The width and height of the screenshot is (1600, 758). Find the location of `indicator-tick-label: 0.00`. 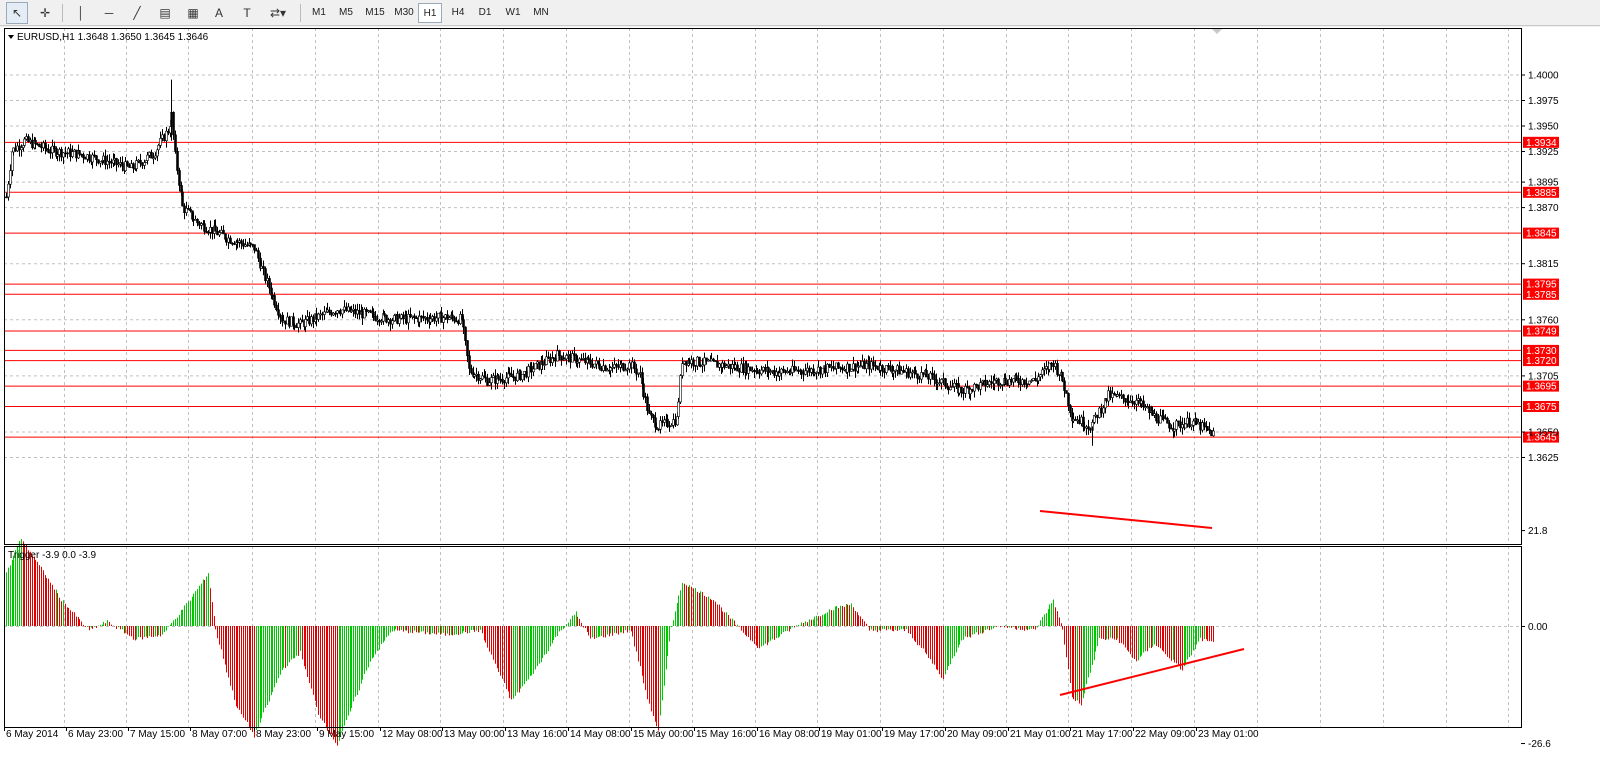

indicator-tick-label: 0.00 is located at coordinates (1538, 627).